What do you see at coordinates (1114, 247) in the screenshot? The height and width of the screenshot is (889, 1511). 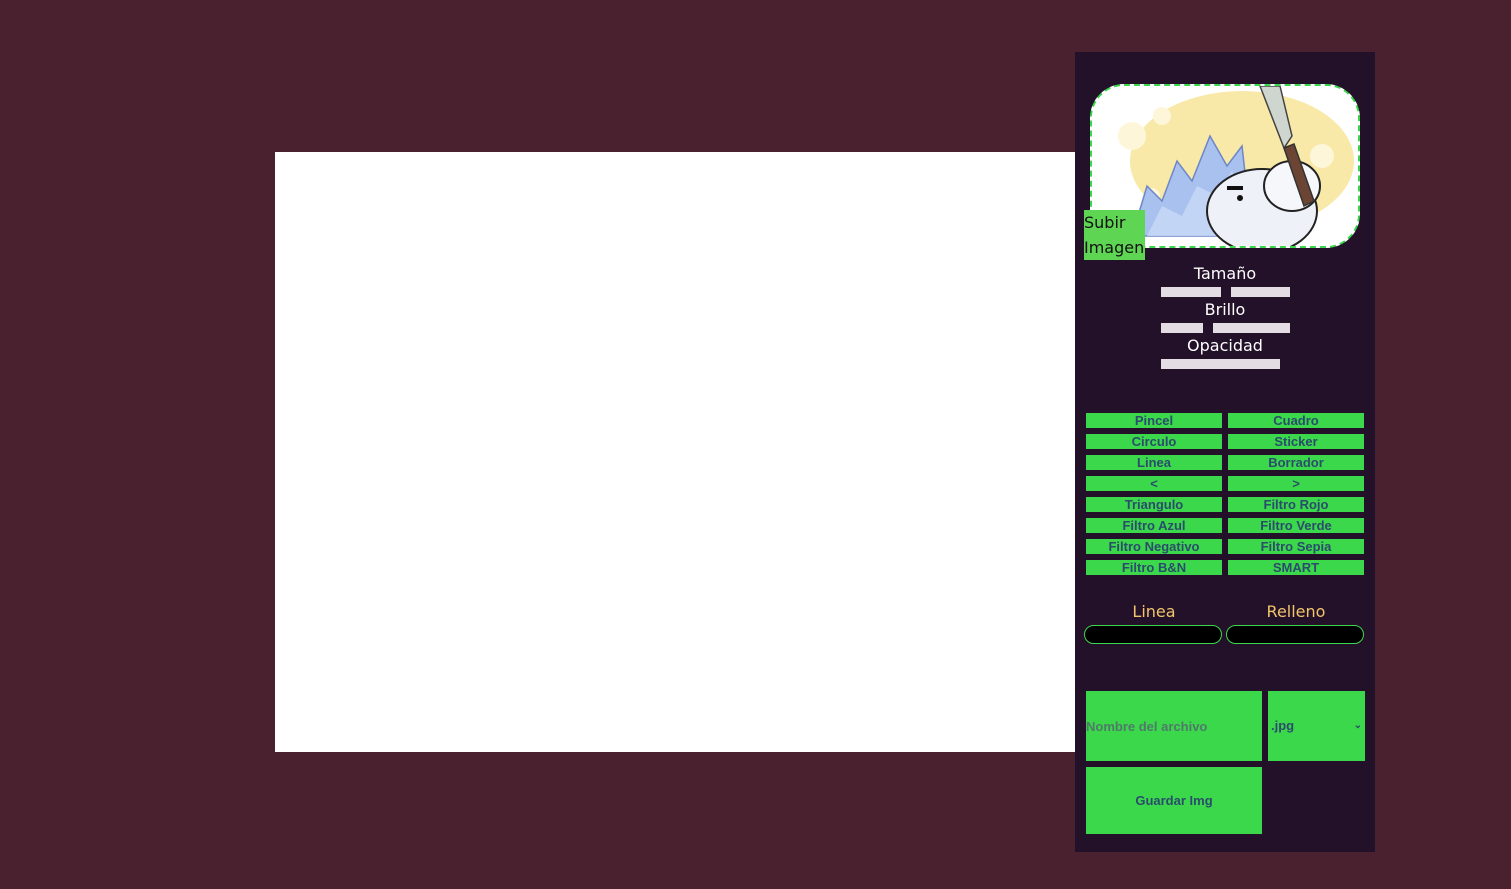 I see `upload-label-line2: Imagen` at bounding box center [1114, 247].